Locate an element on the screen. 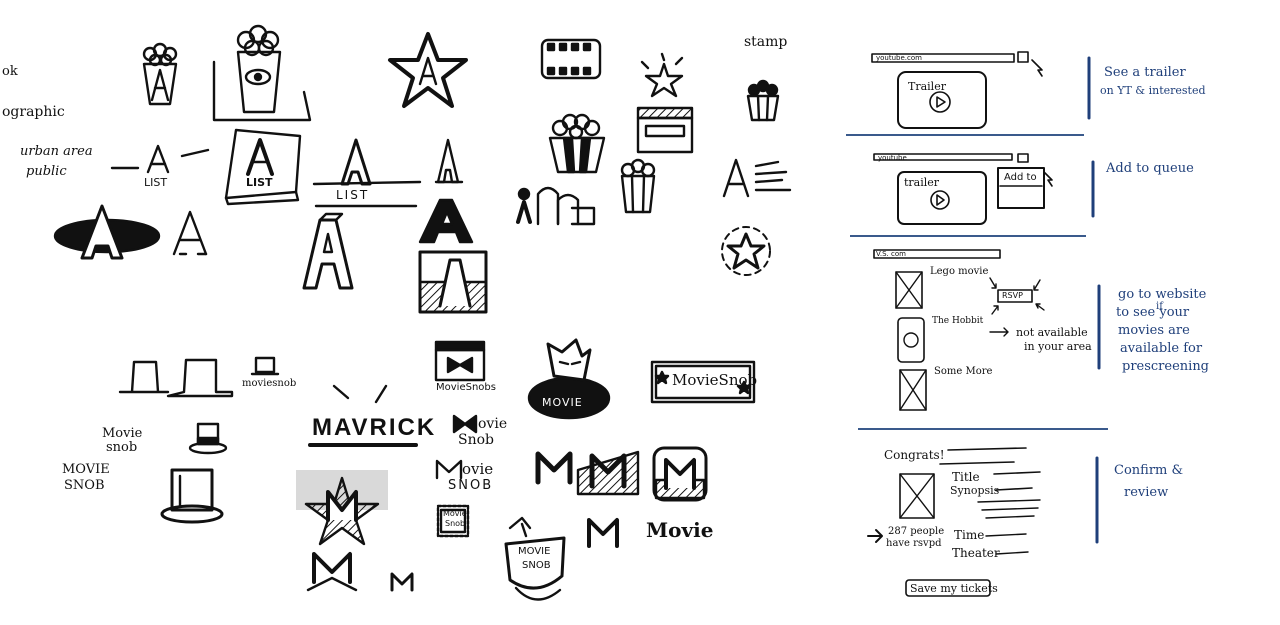 This screenshot has height=625, width=1280. badge-movie-text: Movie is located at coordinates (455, 513).